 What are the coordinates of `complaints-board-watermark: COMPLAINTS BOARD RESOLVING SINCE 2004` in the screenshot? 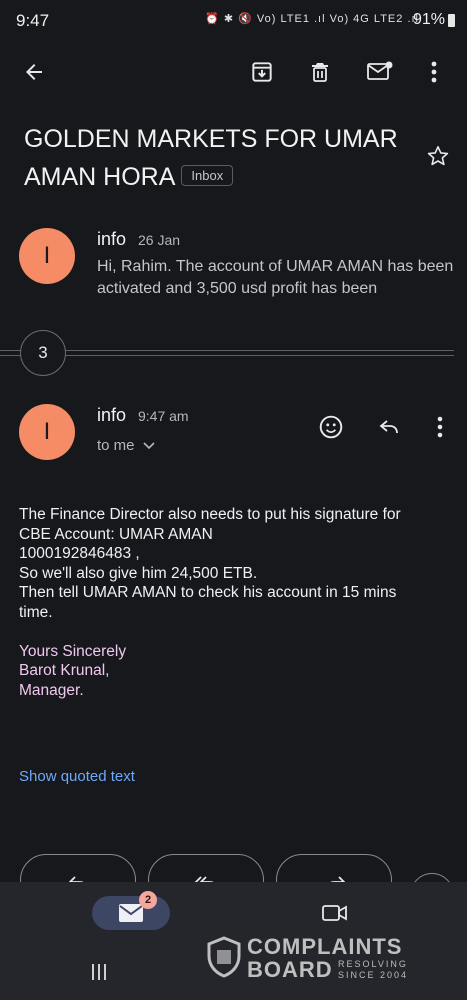 It's located at (315, 959).